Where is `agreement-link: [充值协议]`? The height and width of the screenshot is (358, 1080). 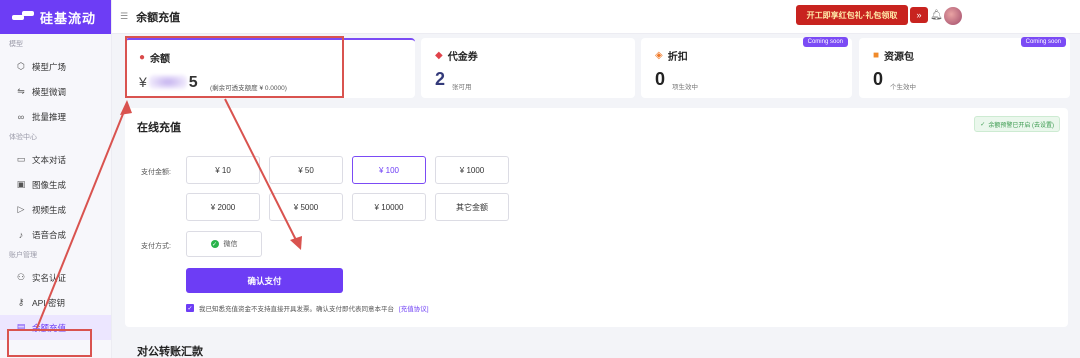 agreement-link: [充值协议] is located at coordinates (414, 308).